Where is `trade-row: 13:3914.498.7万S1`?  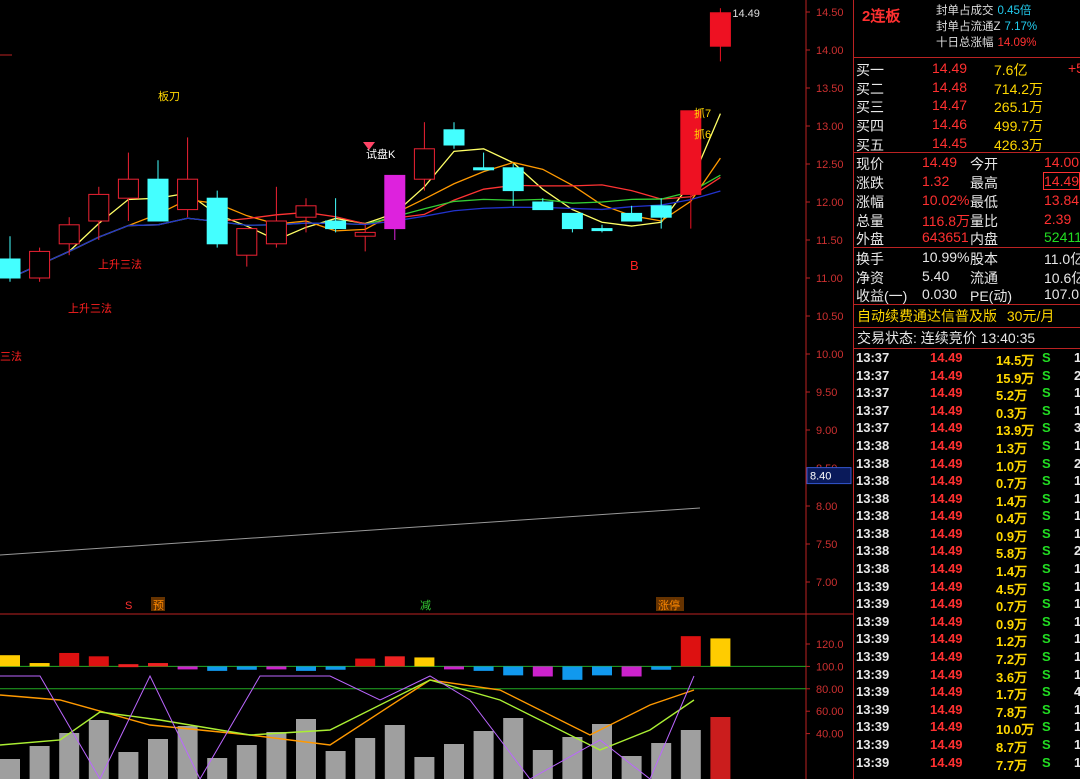
trade-row: 13:3914.498.7万S1 is located at coordinates (967, 745).